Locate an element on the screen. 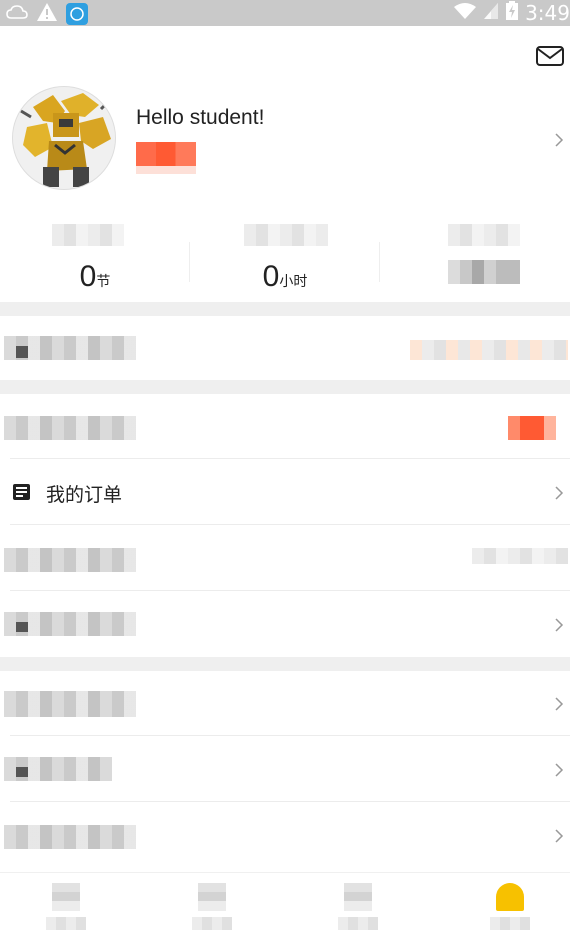 Image resolution: width=570 pixels, height=930 pixels. avatar is located at coordinates (64, 138).